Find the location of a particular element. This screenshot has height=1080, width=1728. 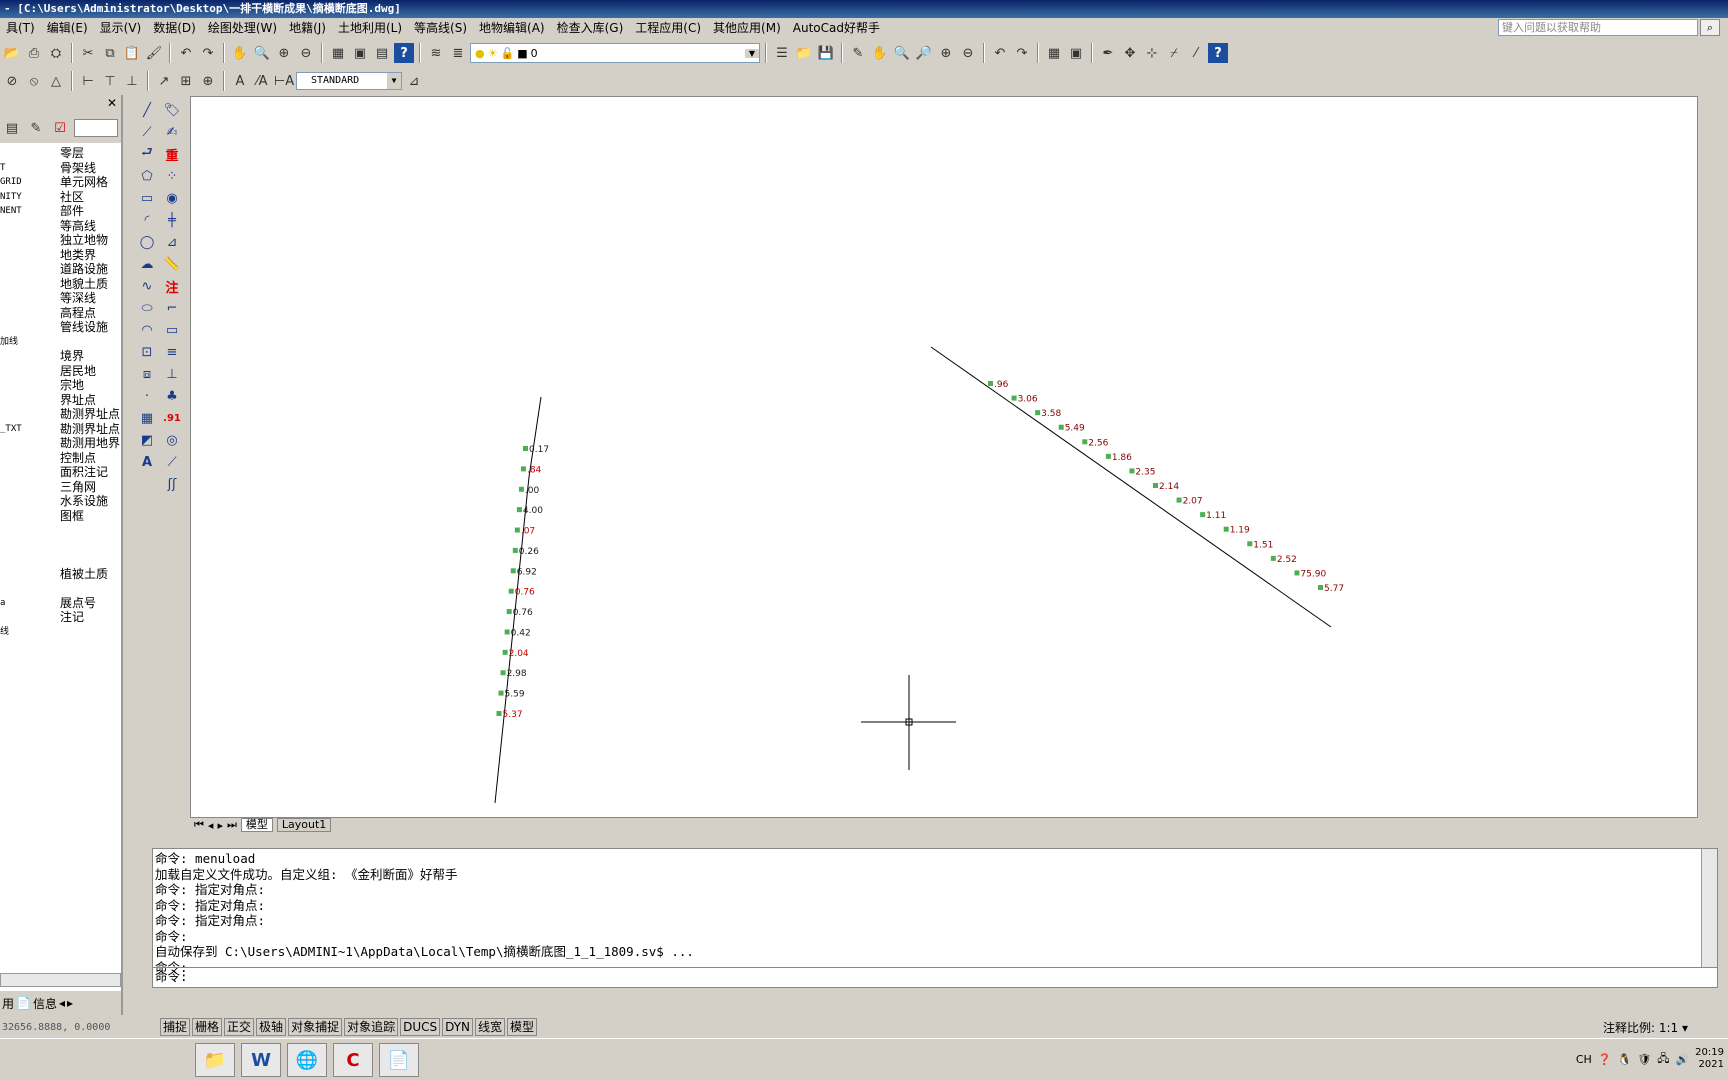

layer-row: 注记 is located at coordinates (60, 617).